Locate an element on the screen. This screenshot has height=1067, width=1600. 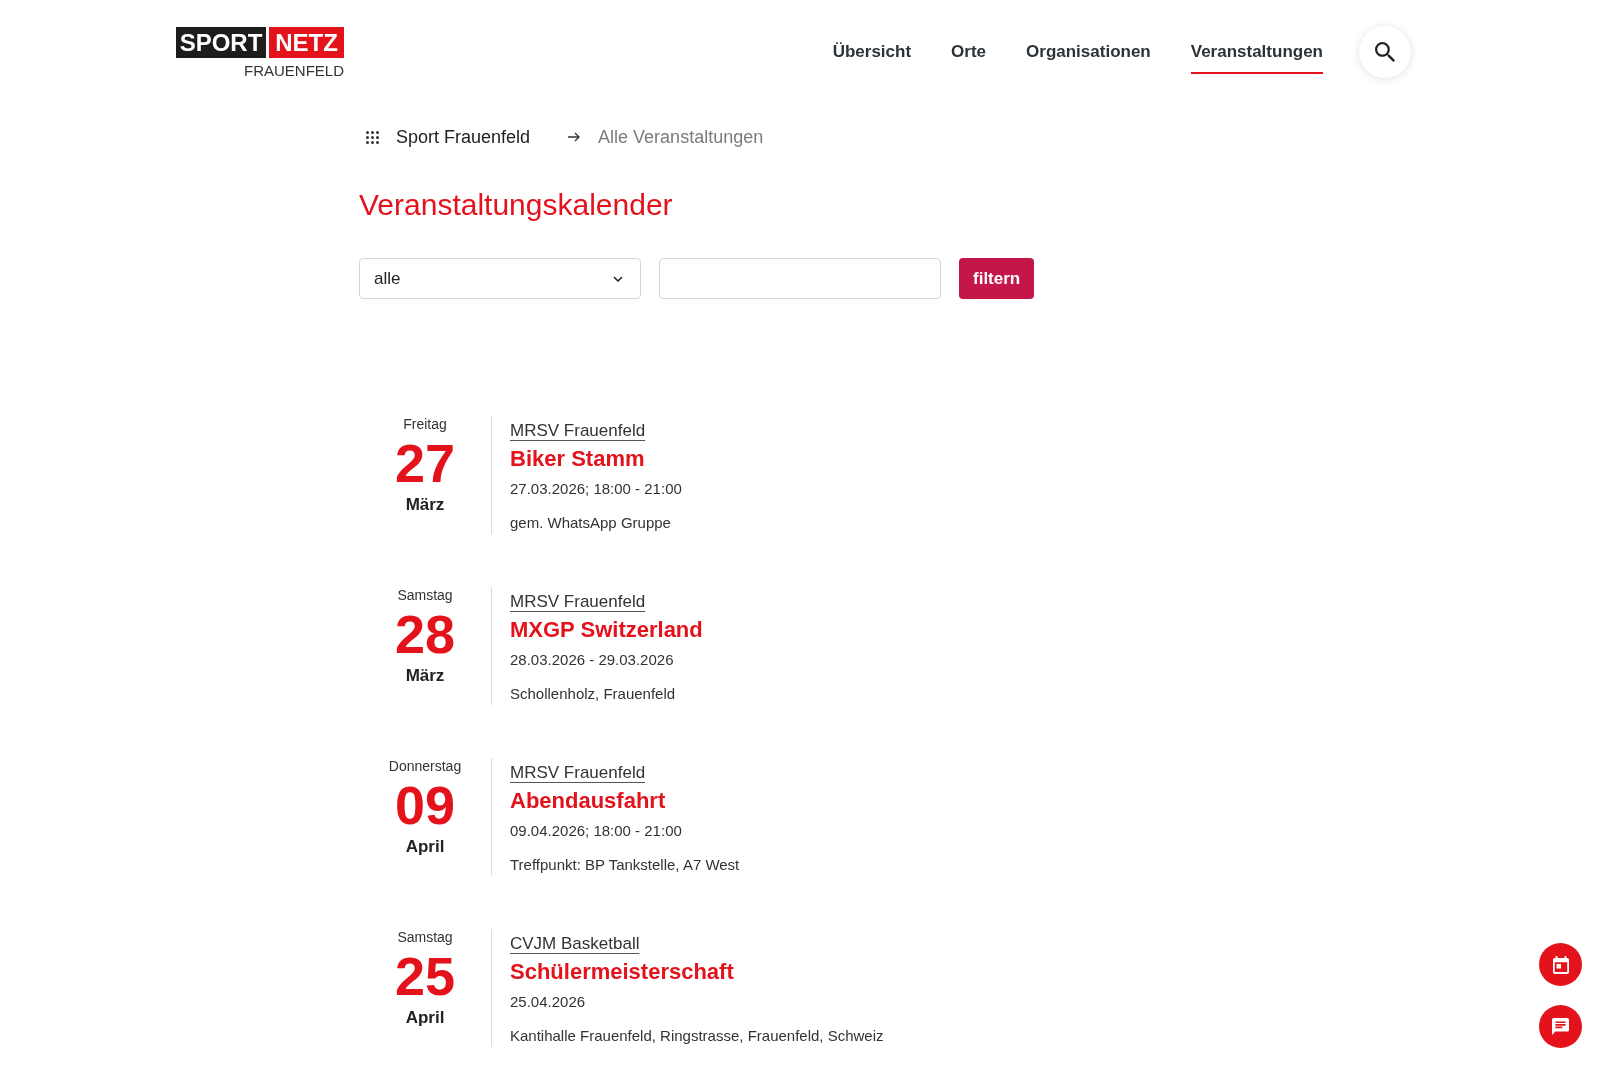
arrow-right-icon is located at coordinates (574, 137).